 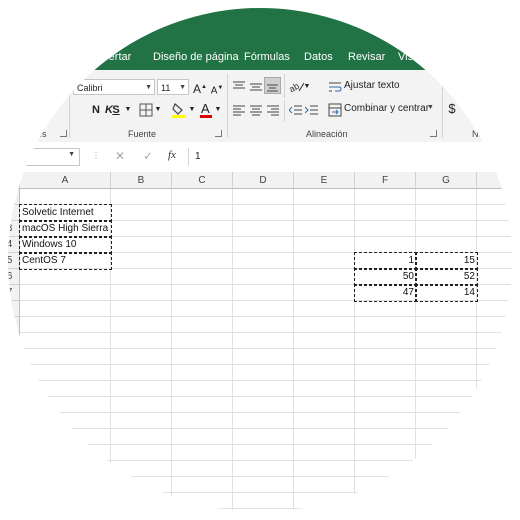 What do you see at coordinates (387, 108) in the screenshot?
I see `merge-center-label: Combinar y centrar` at bounding box center [387, 108].